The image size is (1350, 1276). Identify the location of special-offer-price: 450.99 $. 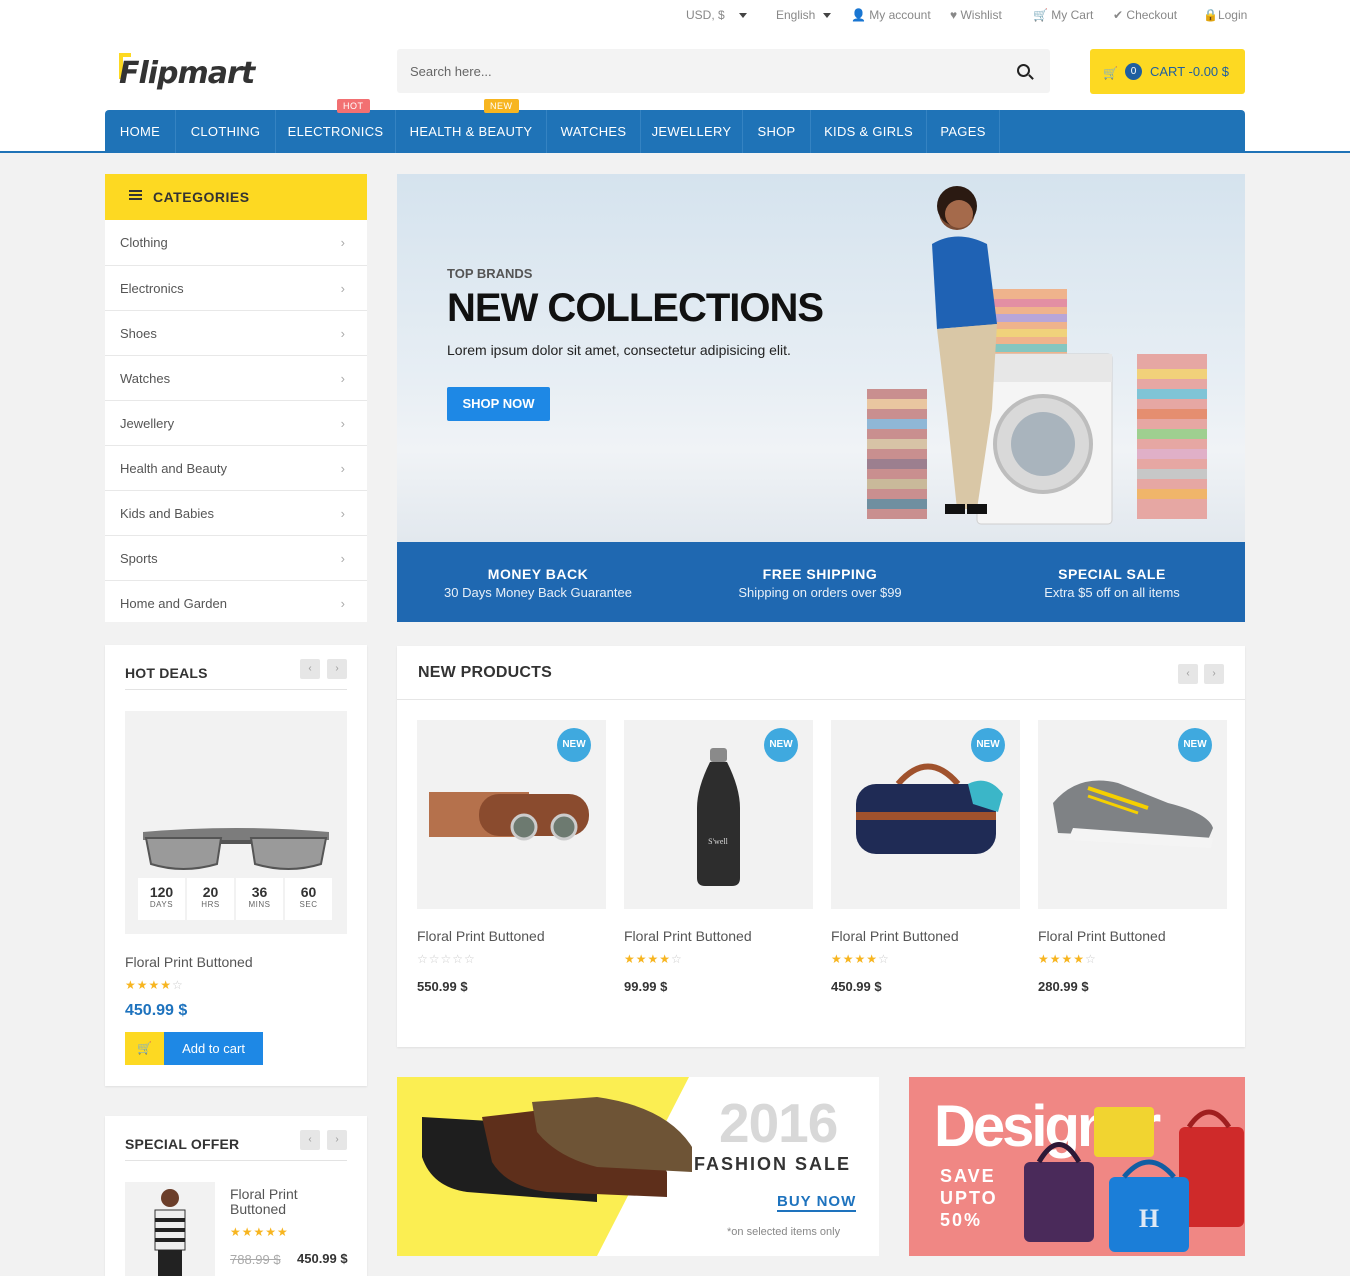
(322, 1258).